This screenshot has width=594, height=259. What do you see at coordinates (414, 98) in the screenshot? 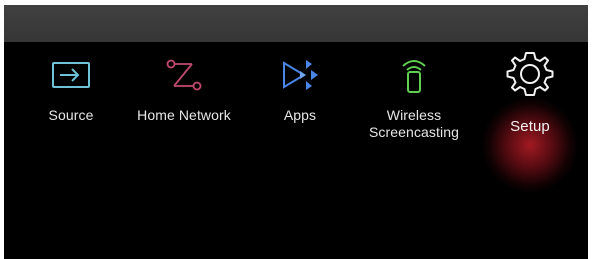
I see `menu-item-wireless-screencasting: Wireless Screencasting` at bounding box center [414, 98].